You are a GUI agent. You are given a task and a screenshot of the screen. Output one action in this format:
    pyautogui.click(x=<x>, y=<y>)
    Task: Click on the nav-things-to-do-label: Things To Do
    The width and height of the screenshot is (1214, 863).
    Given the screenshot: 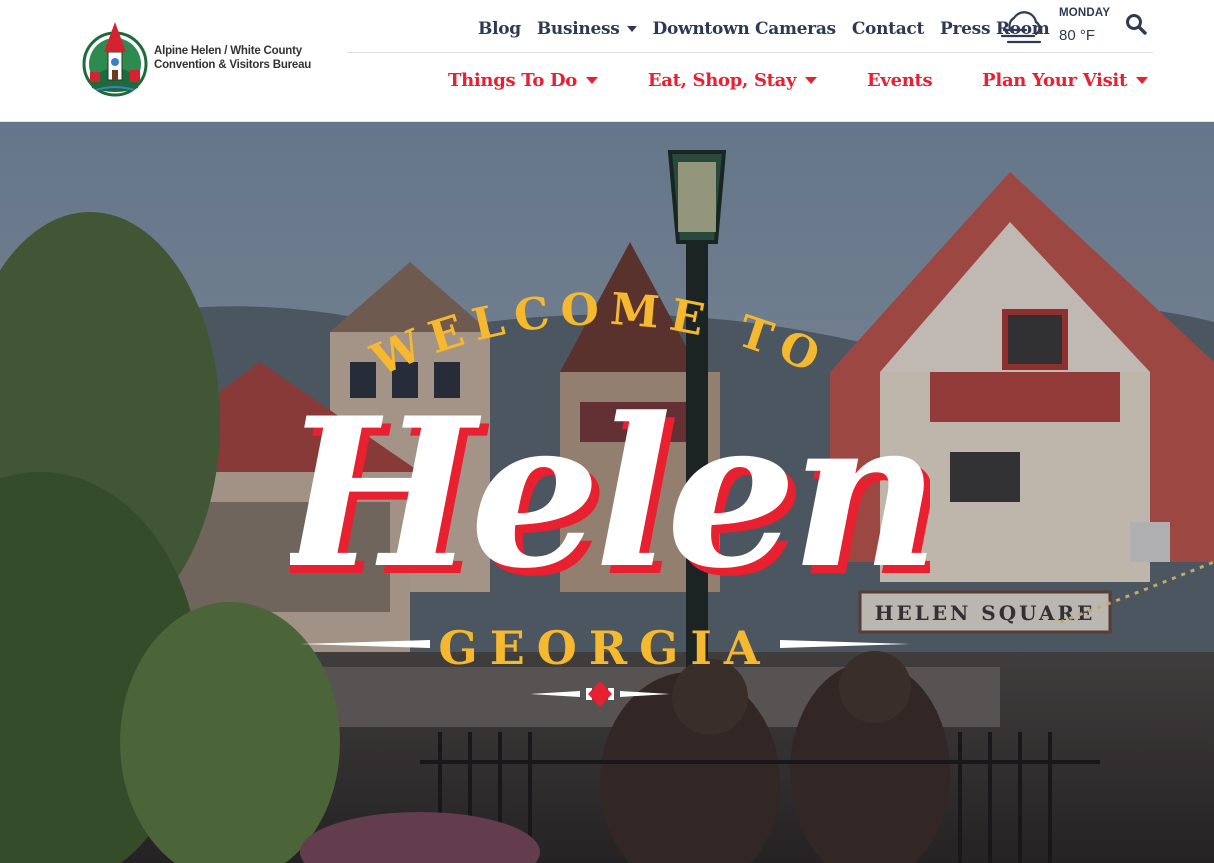 What is the action you would take?
    pyautogui.click(x=513, y=80)
    